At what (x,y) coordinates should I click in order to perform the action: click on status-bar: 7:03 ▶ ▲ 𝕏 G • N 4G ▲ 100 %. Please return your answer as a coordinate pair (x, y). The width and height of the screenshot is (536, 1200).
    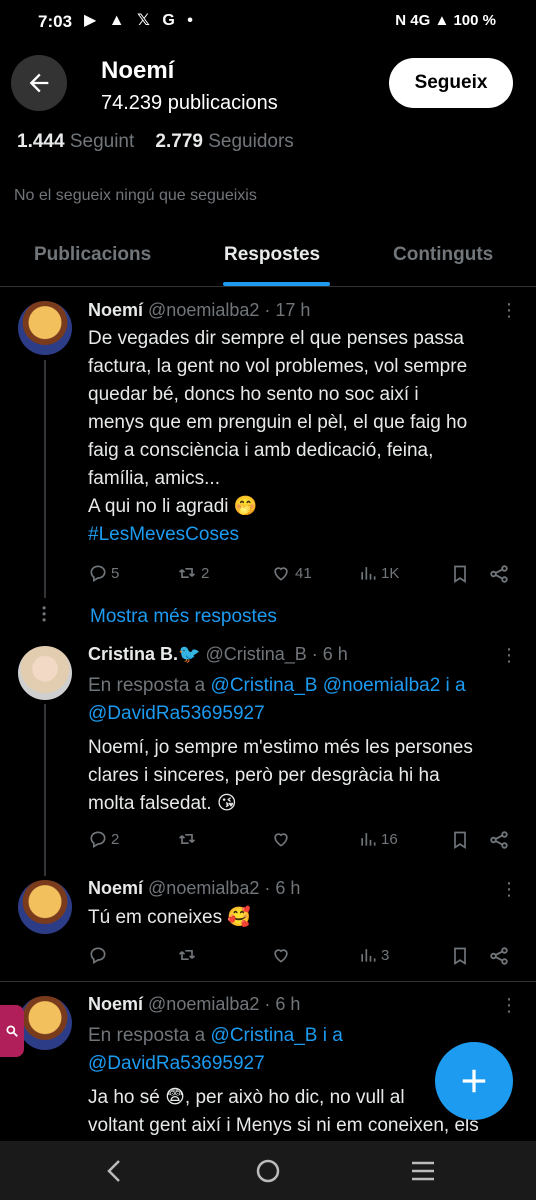
    Looking at the image, I should click on (268, 22).